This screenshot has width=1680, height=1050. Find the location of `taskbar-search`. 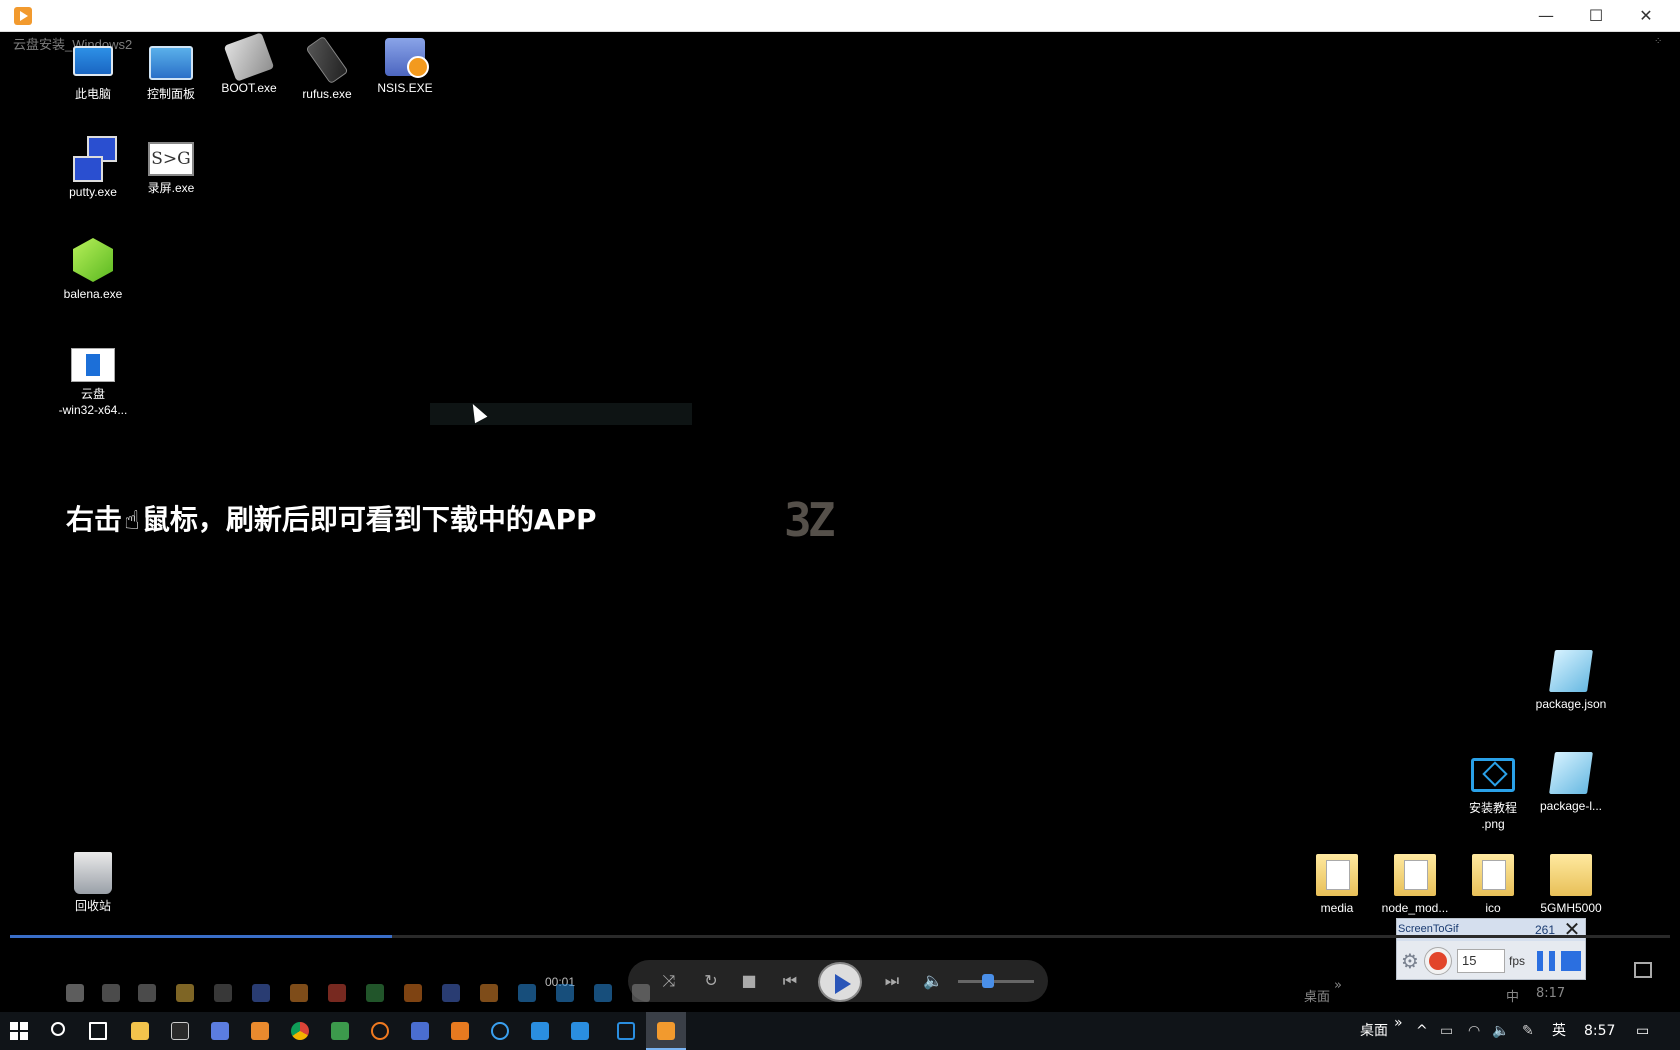

taskbar-search is located at coordinates (60, 1031).